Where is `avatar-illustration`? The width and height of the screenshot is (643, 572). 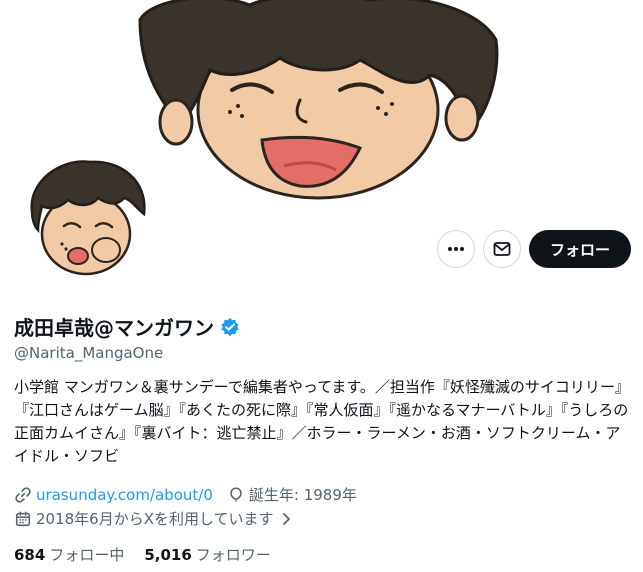
avatar-illustration is located at coordinates (86, 218).